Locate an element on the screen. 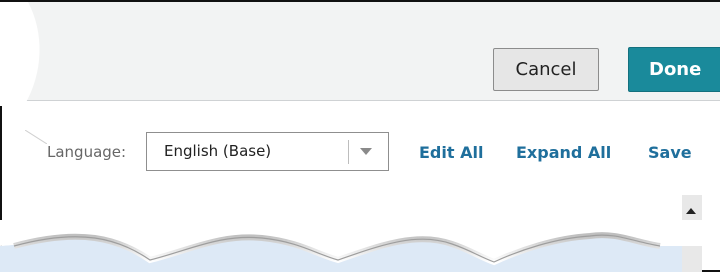 Image resolution: width=720 pixels, height=272 pixels. expand-all-link: Expand All is located at coordinates (563, 152).